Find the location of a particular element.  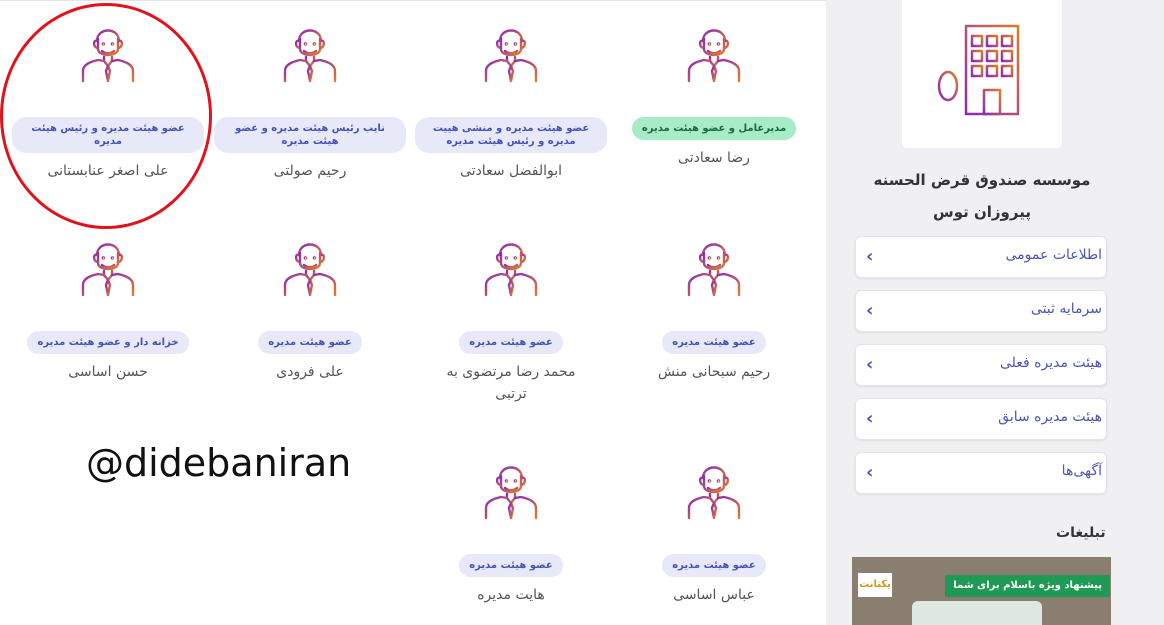

ad-banner: پیشنهاد ویژه باسلام برای شما یکتانت is located at coordinates (981, 591).